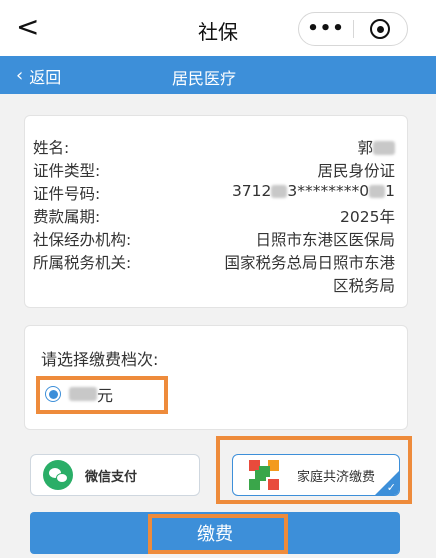  I want to click on info-value: 国家税务总局日照市东港, so click(309, 263).